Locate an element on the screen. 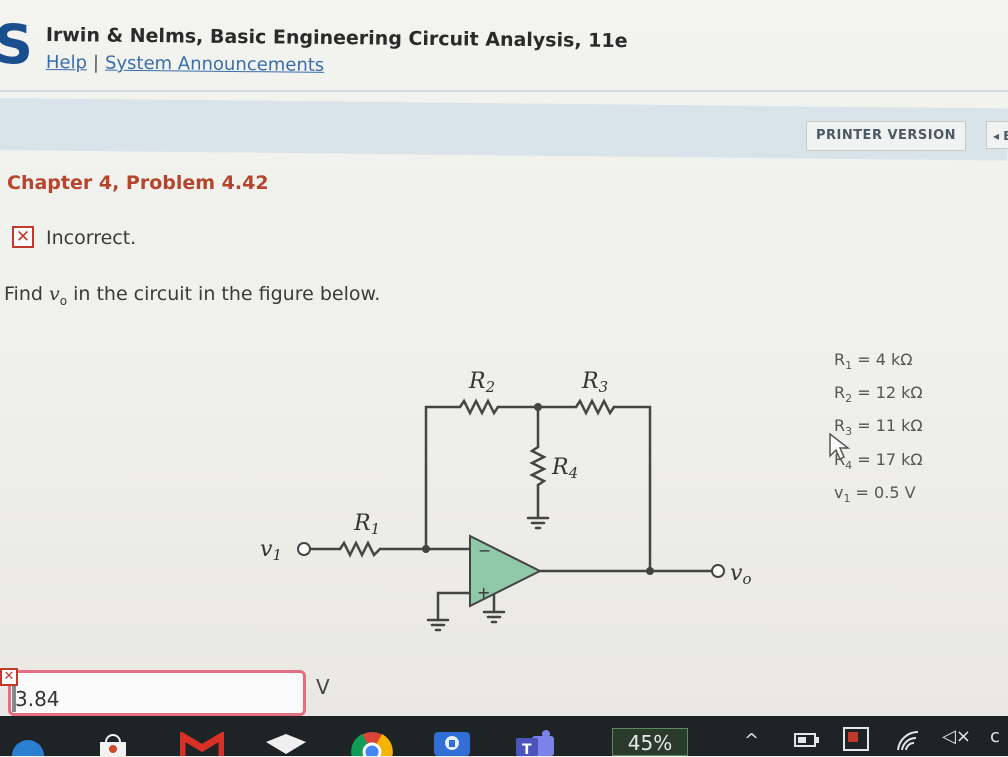  previous-nav-button: ◂ B is located at coordinates (997, 135).